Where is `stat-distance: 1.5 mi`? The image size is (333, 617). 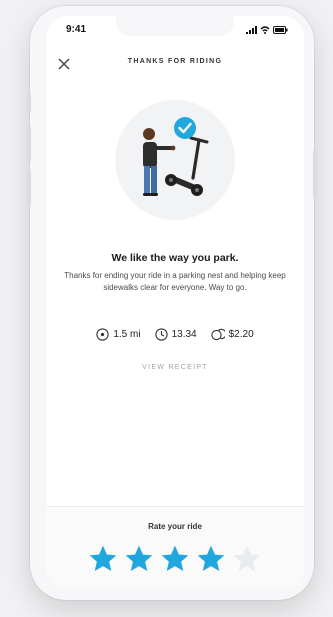
stat-distance: 1.5 mi is located at coordinates (118, 334).